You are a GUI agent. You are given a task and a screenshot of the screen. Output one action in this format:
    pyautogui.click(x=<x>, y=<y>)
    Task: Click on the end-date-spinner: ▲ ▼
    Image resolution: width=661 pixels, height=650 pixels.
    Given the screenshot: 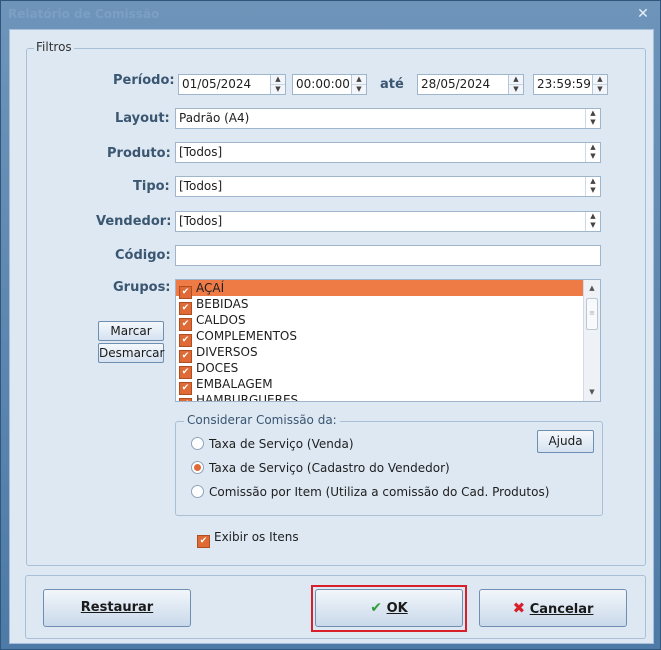 What is the action you would take?
    pyautogui.click(x=515, y=84)
    